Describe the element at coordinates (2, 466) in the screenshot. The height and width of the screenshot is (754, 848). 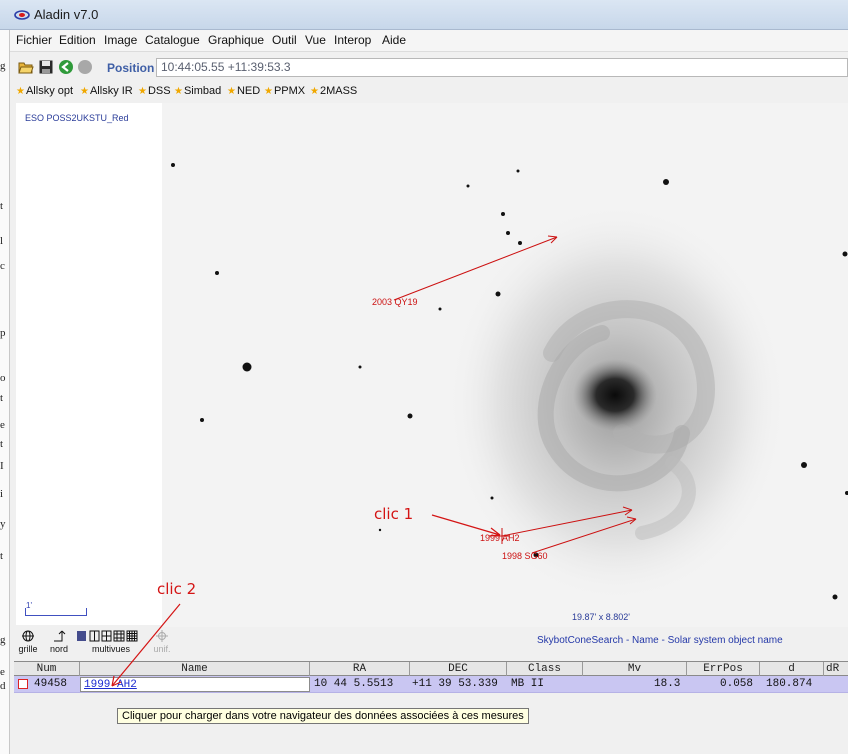
I see `background-char: I` at that location.